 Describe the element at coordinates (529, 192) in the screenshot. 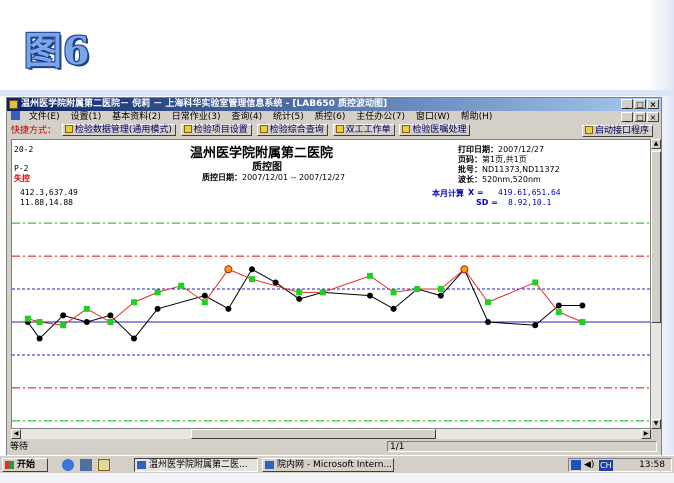

I see `mean-value: 419.61,651.64` at that location.